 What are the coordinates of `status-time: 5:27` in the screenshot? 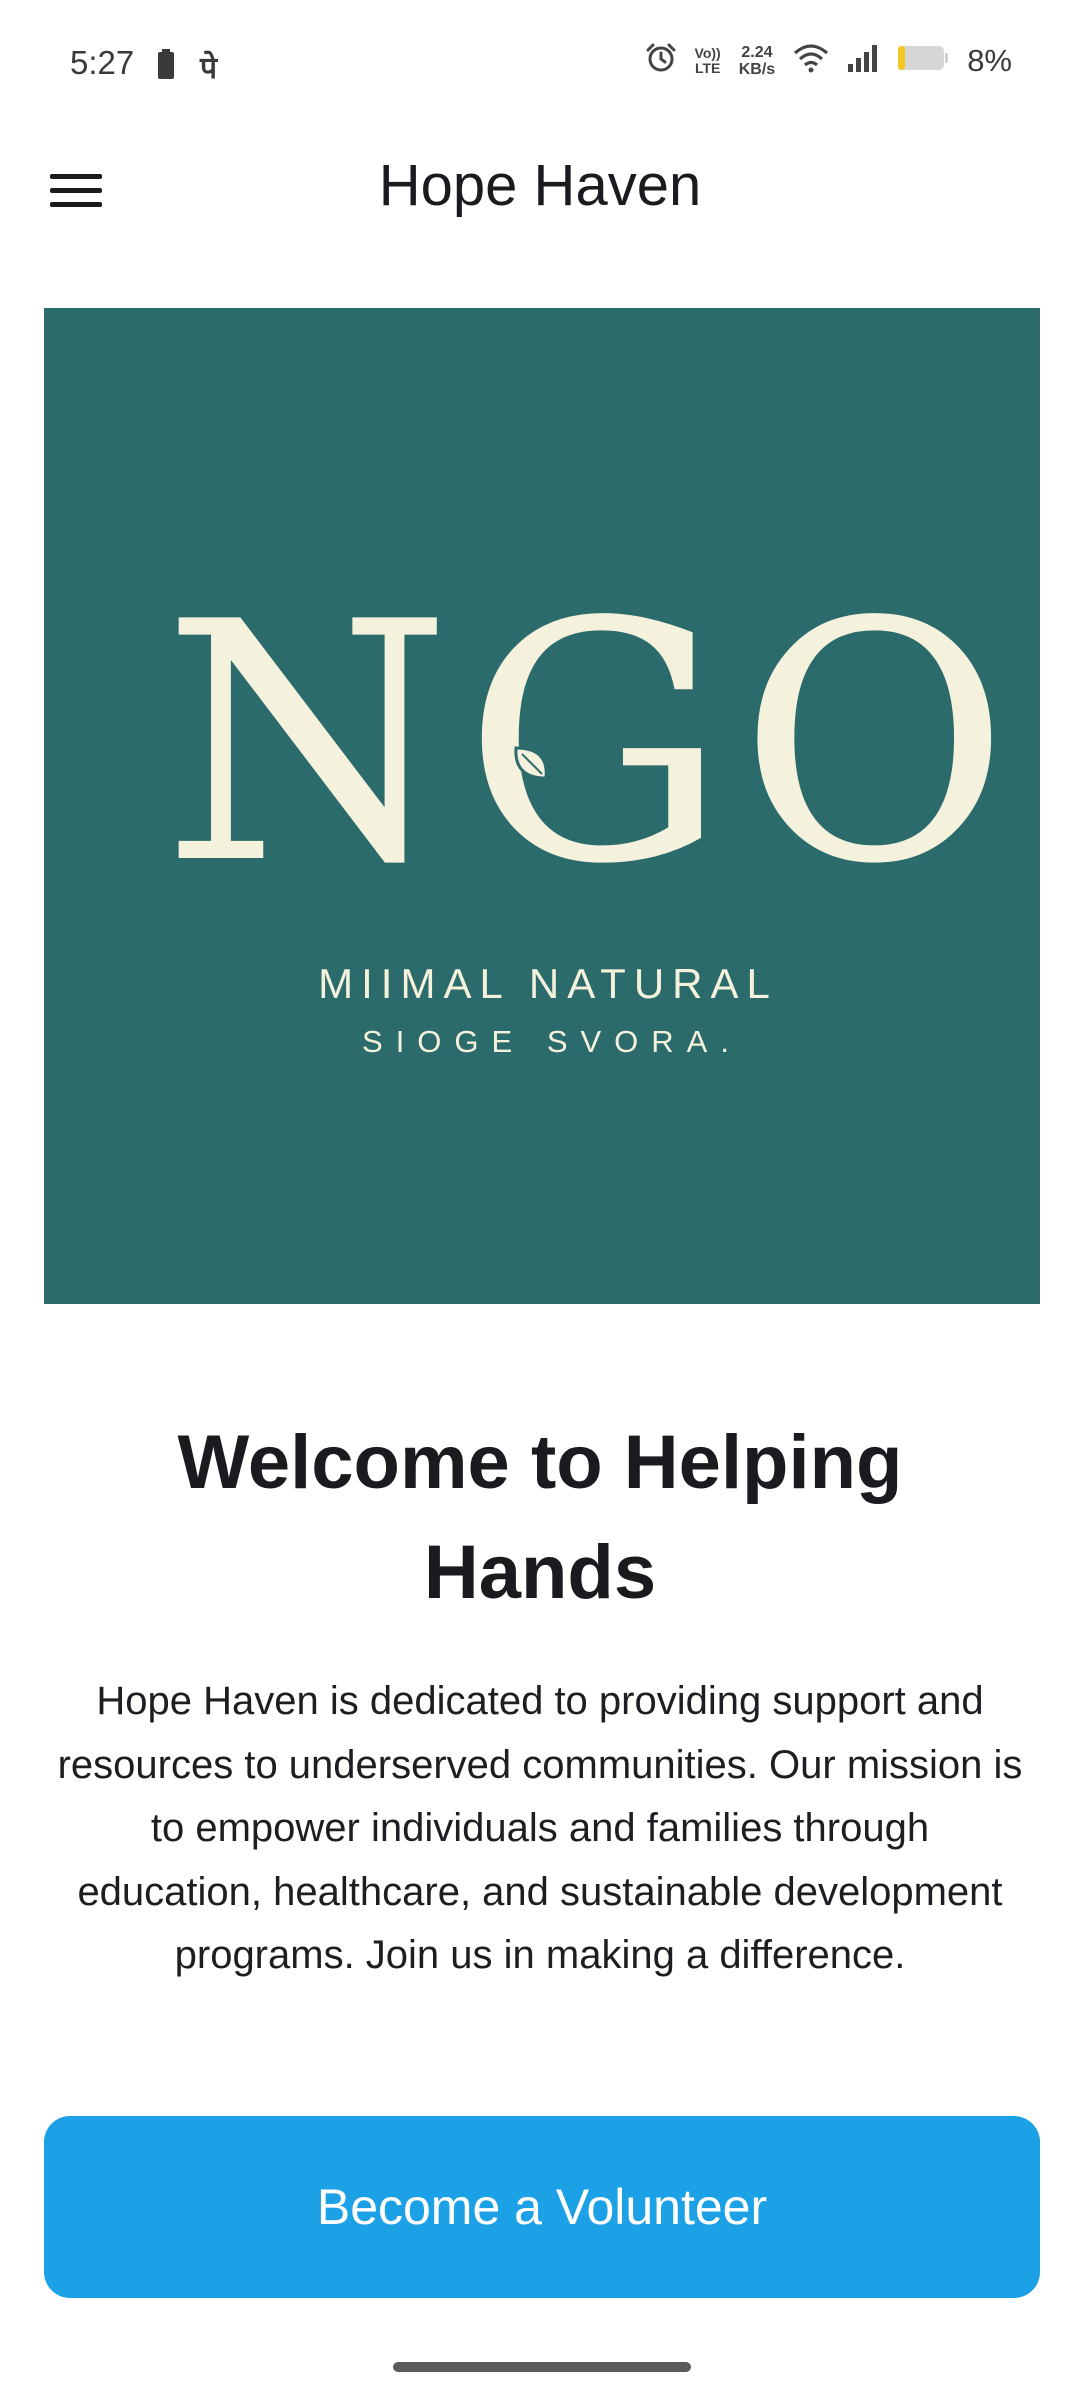 It's located at (102, 62).